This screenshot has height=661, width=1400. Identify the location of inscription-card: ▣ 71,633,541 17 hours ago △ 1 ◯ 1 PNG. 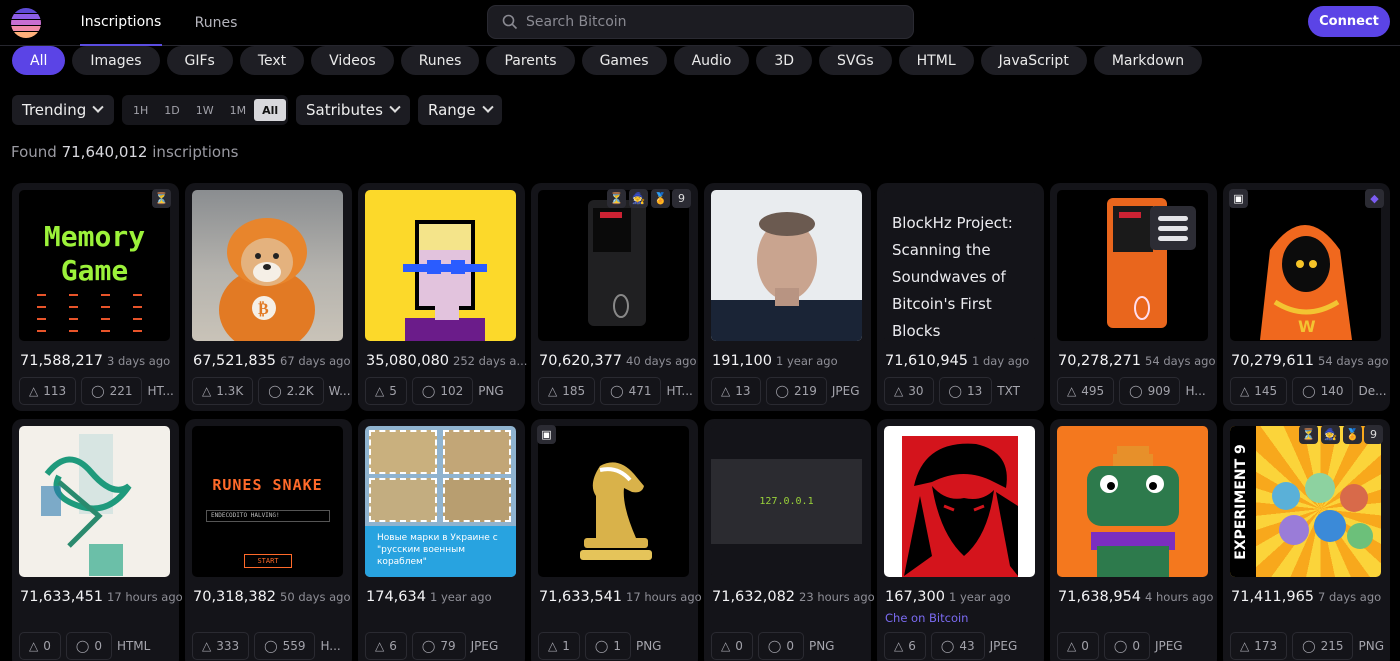
(616, 540).